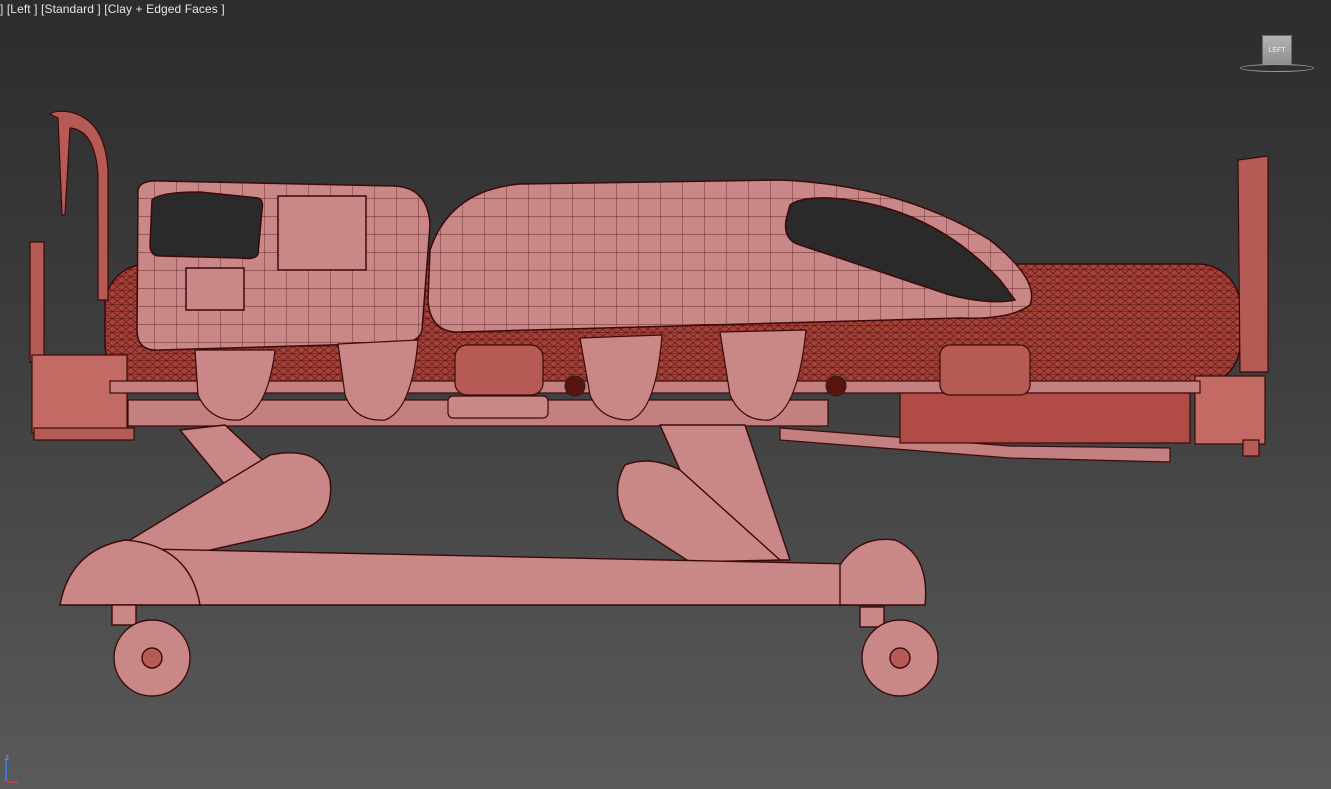 Image resolution: width=1331 pixels, height=789 pixels. What do you see at coordinates (151, 650) in the screenshot?
I see `caster-head` at bounding box center [151, 650].